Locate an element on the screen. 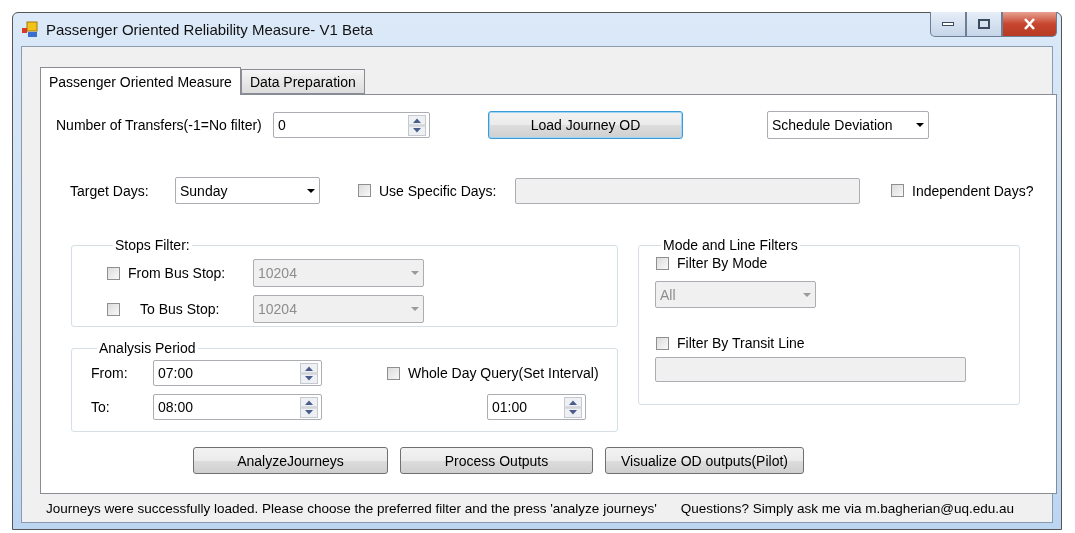 The image size is (1075, 533). app-icon is located at coordinates (29, 29).